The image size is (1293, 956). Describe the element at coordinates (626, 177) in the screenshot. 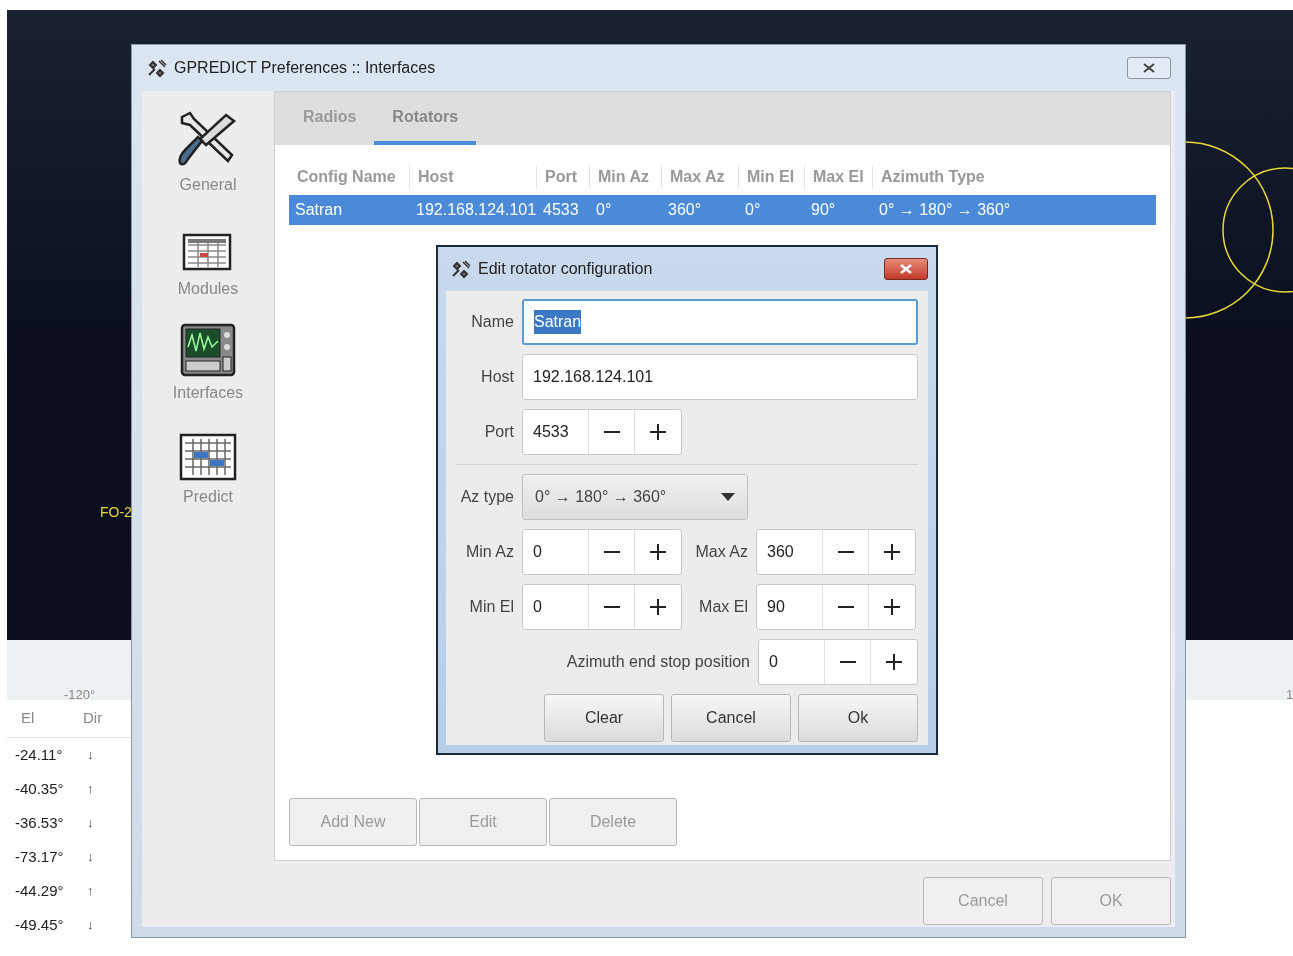

I see `column-header: Min Az` at that location.